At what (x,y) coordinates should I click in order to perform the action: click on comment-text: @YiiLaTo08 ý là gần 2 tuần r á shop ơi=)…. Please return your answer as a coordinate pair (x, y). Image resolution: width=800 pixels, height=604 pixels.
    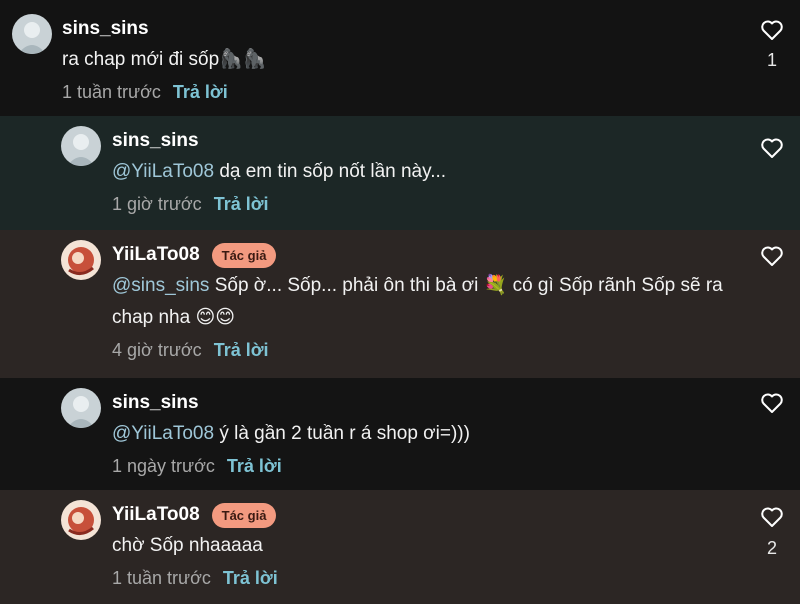
    Looking at the image, I should click on (421, 434).